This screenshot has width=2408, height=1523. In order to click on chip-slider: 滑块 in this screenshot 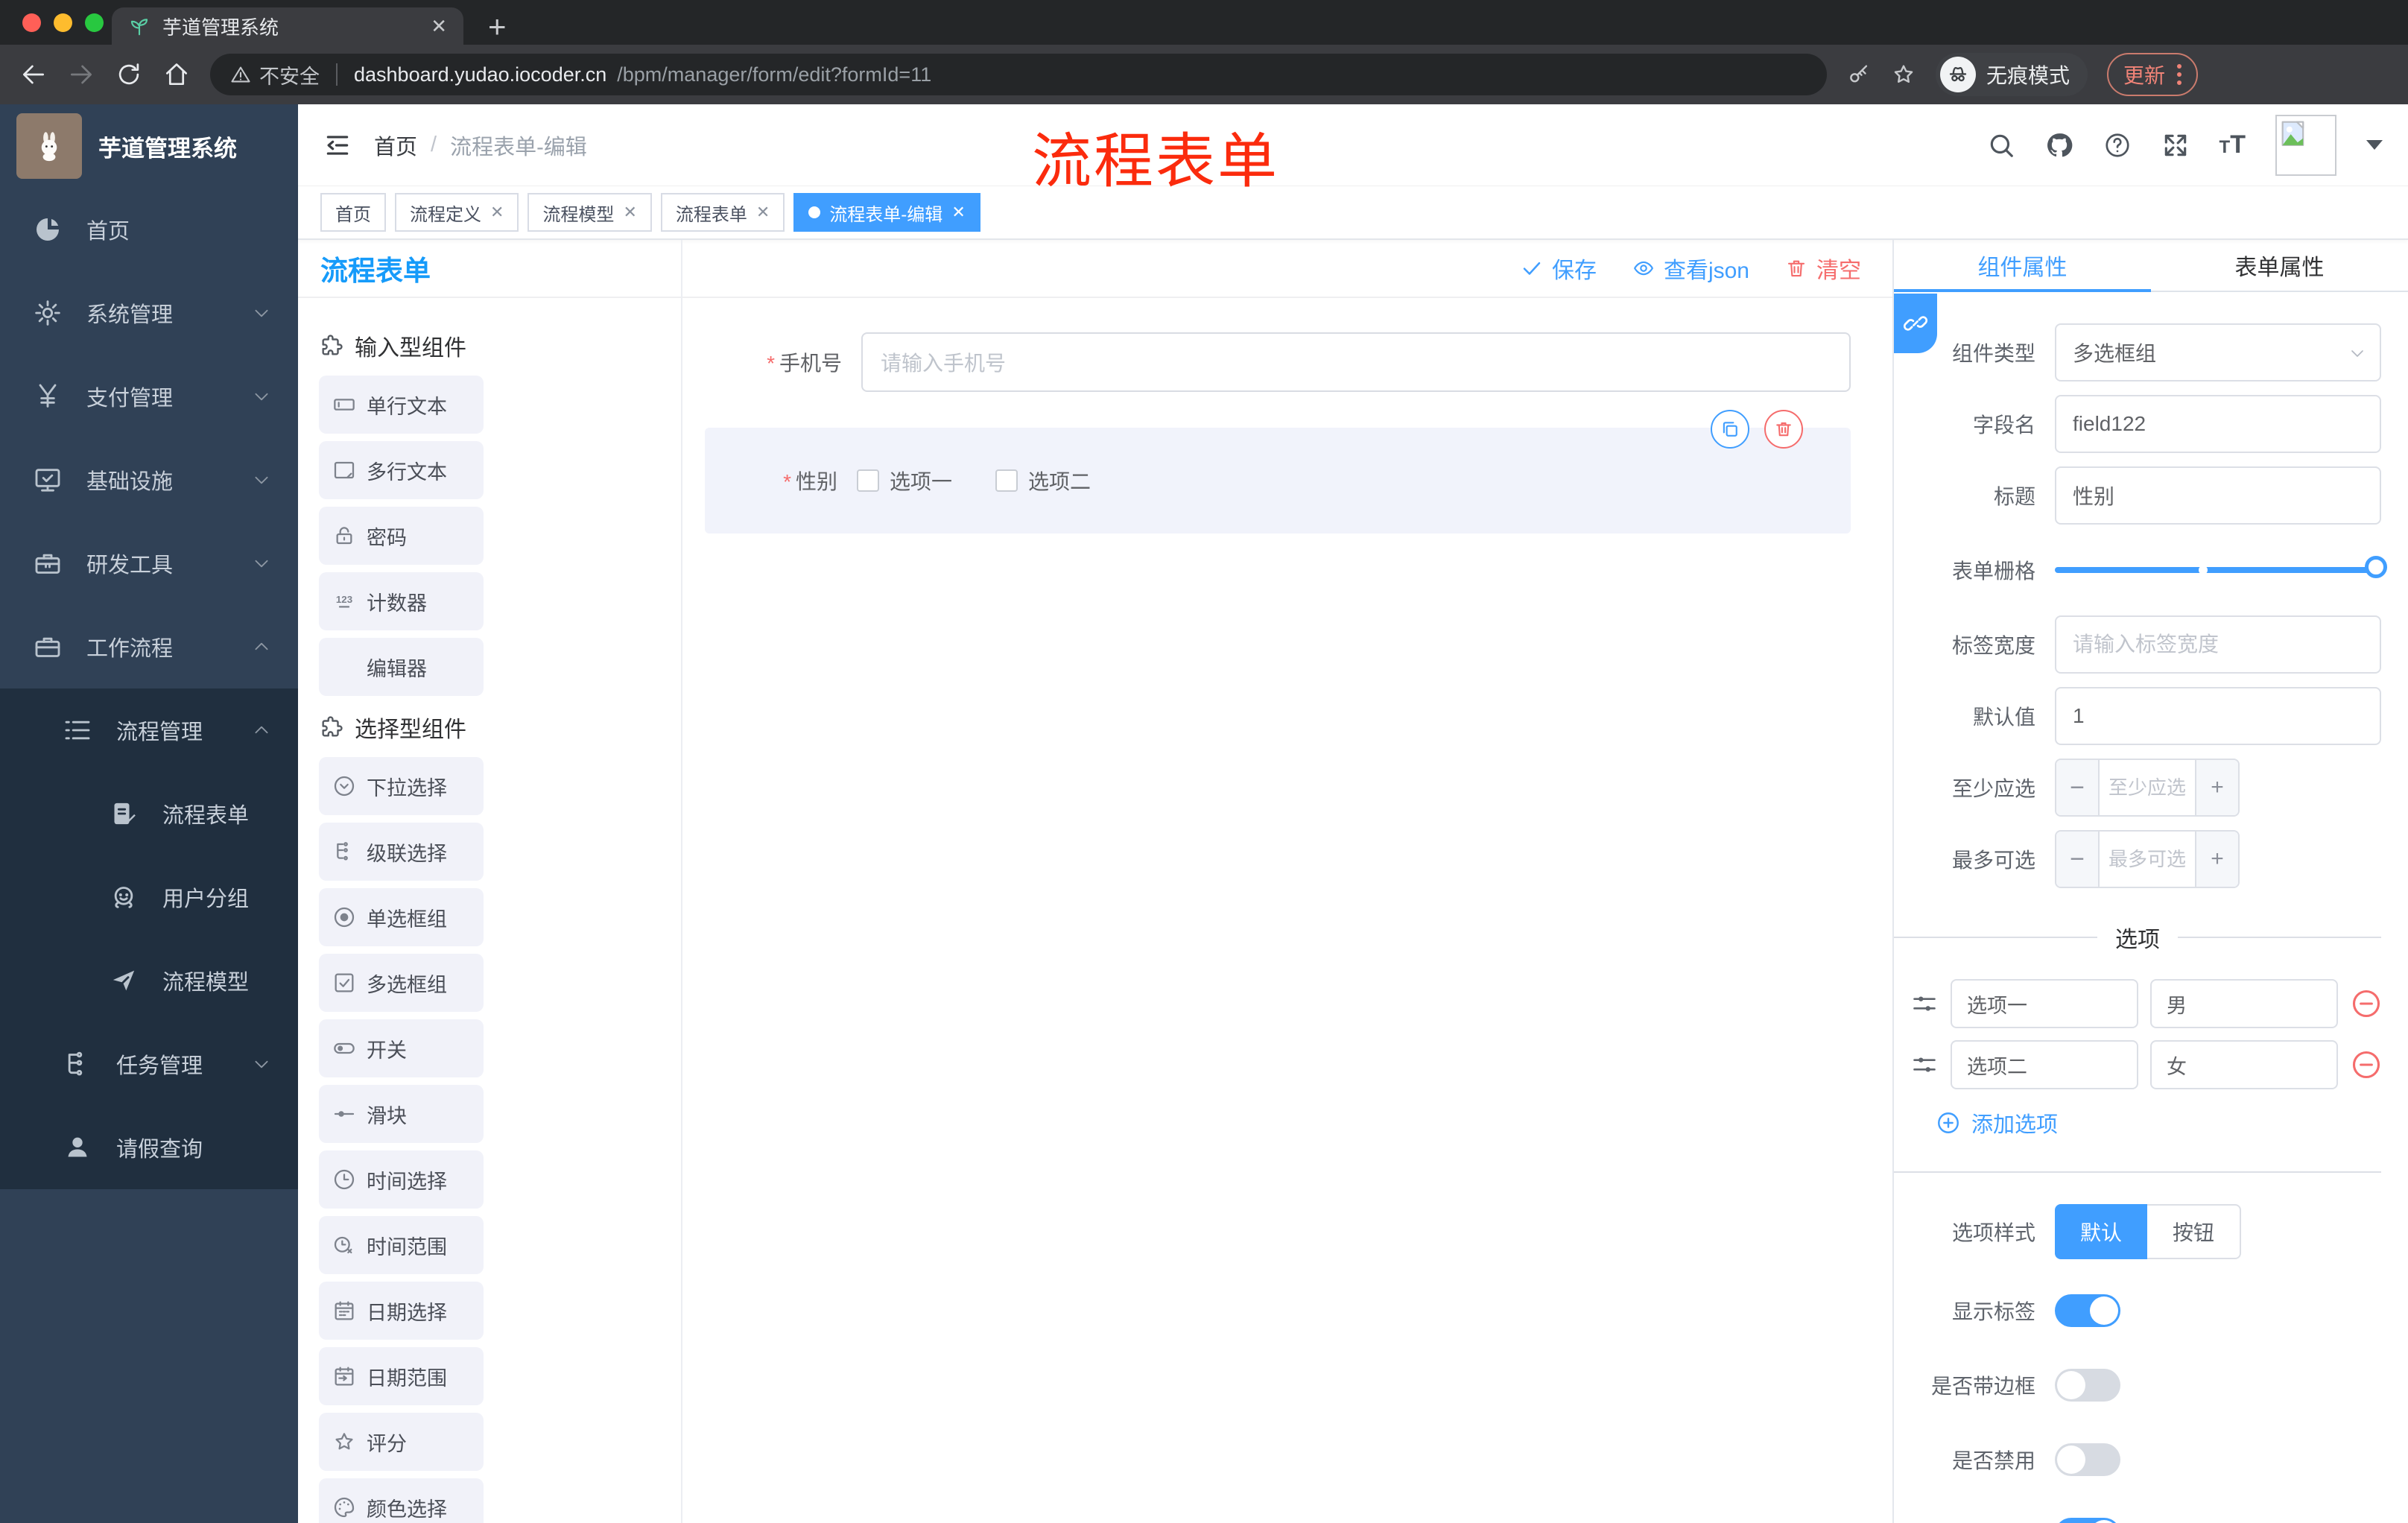, I will do `click(401, 1114)`.